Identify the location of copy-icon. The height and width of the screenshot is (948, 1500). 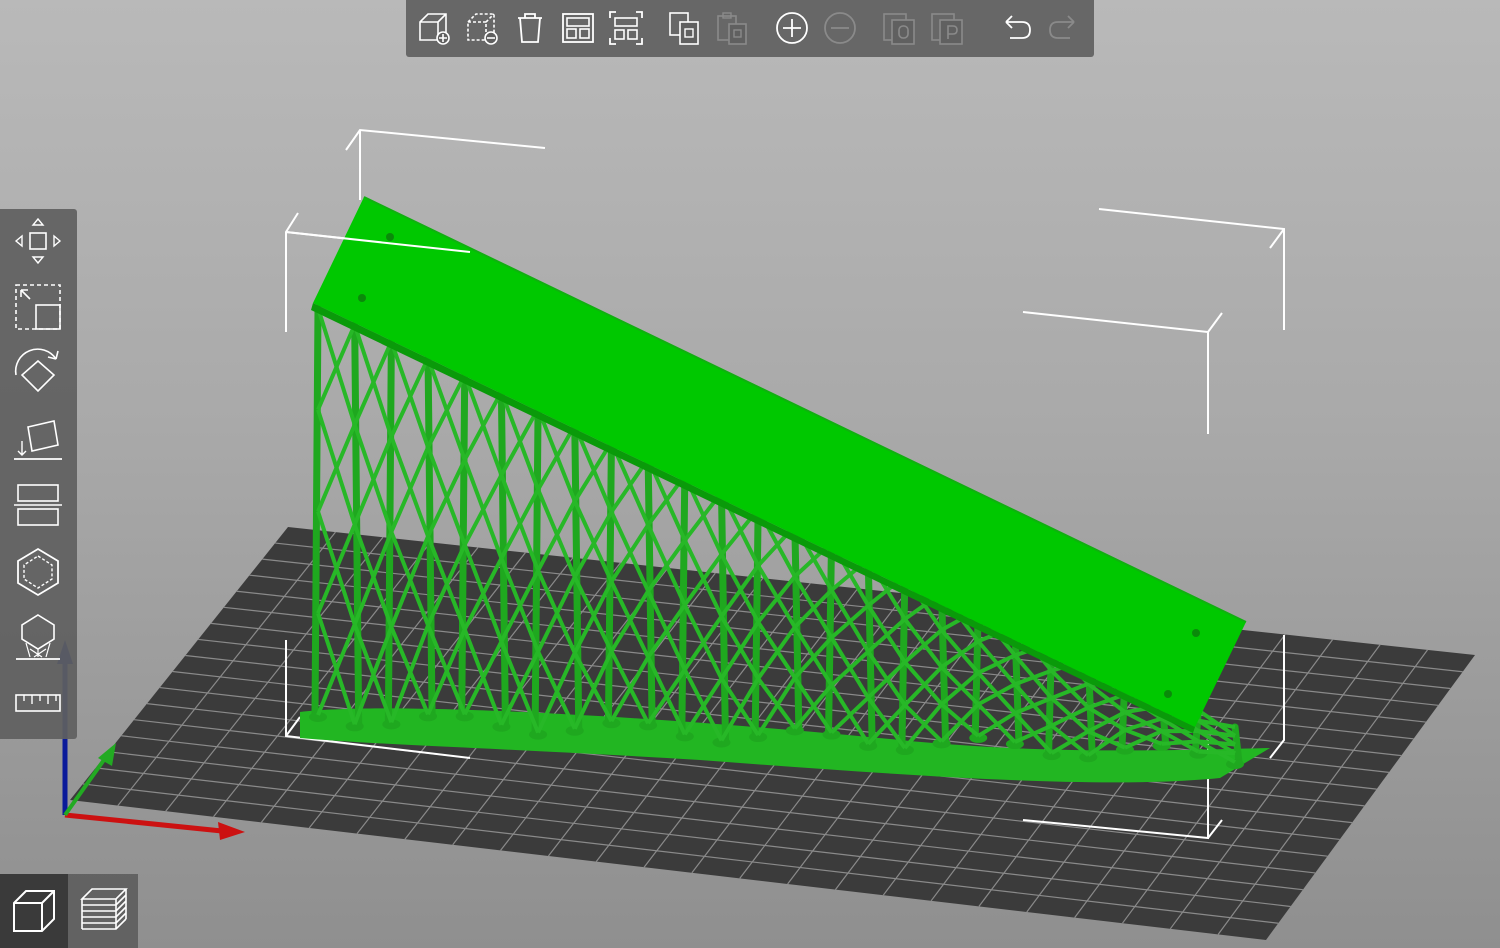
(684, 28).